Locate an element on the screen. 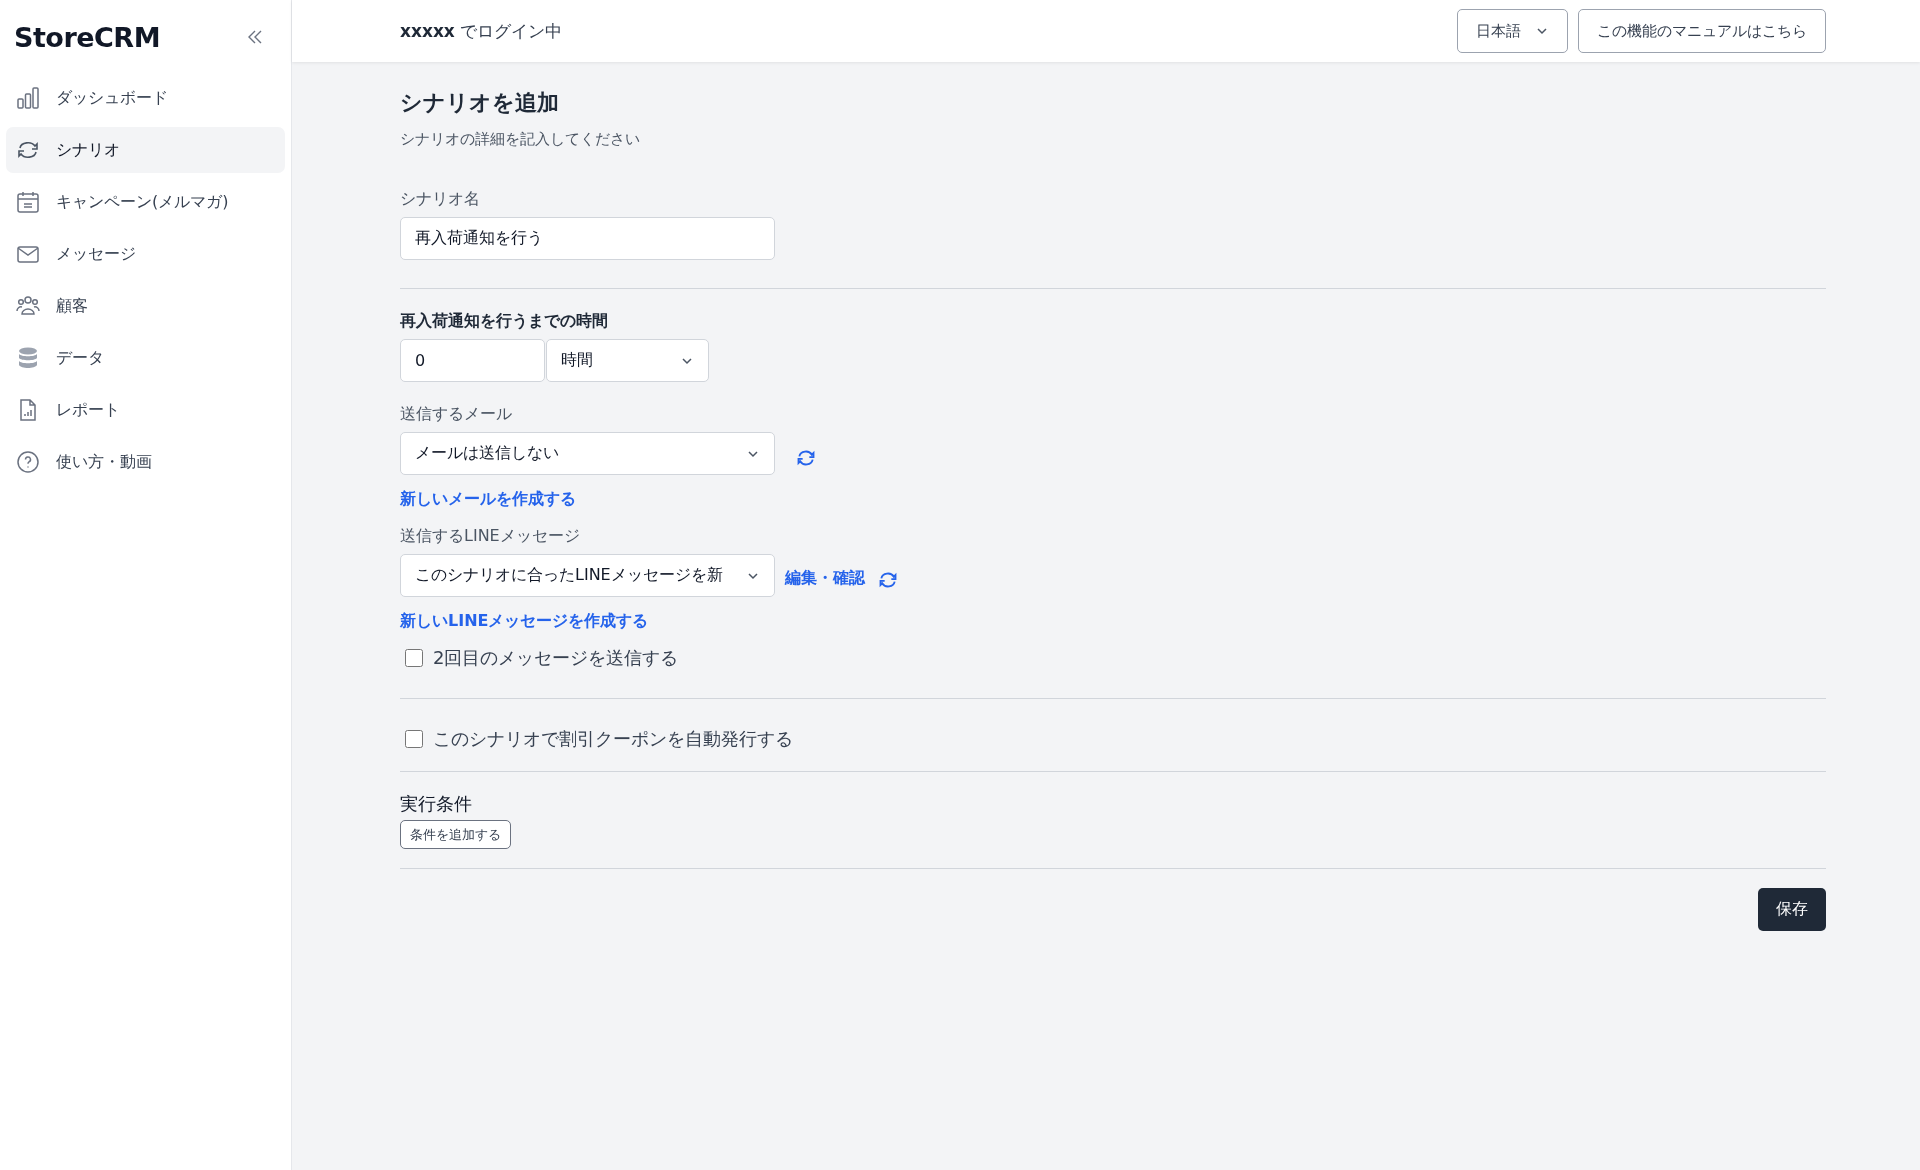  sidebar-item: レポート is located at coordinates (145, 410).